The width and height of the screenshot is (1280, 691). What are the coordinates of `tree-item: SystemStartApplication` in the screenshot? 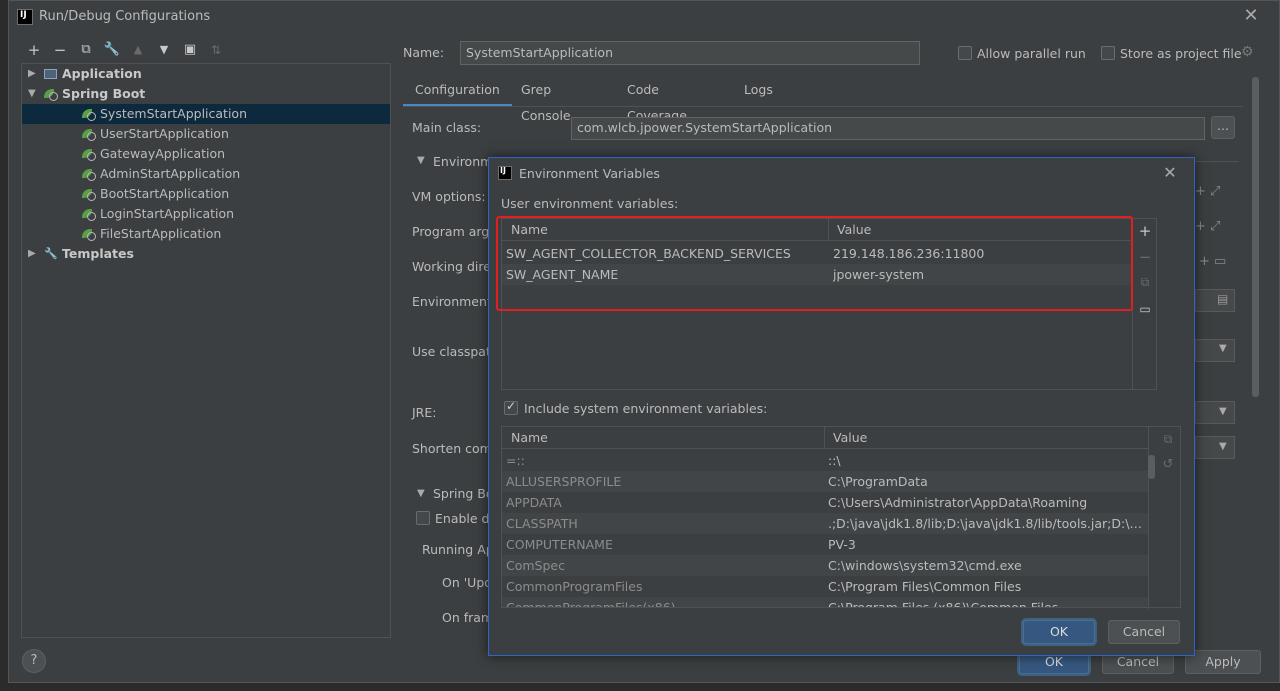 It's located at (206, 114).